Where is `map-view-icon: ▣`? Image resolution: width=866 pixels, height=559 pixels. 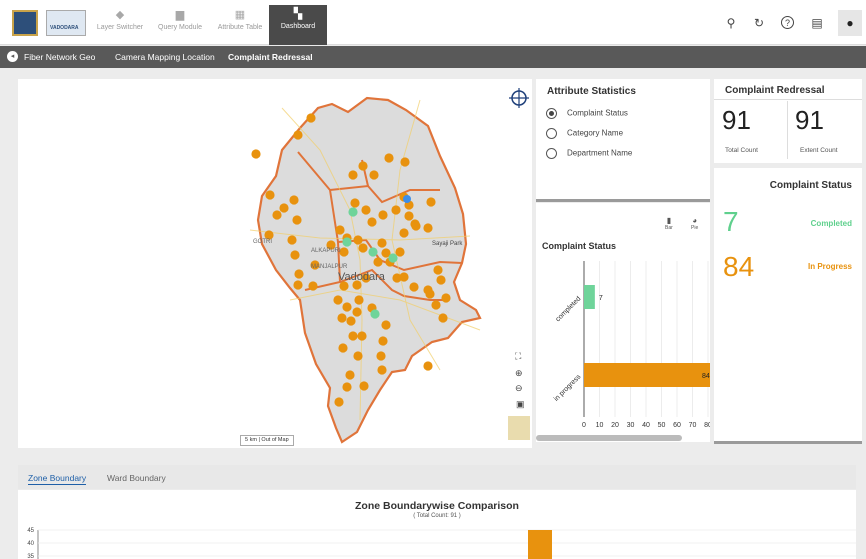 map-view-icon: ▣ is located at coordinates (520, 404).